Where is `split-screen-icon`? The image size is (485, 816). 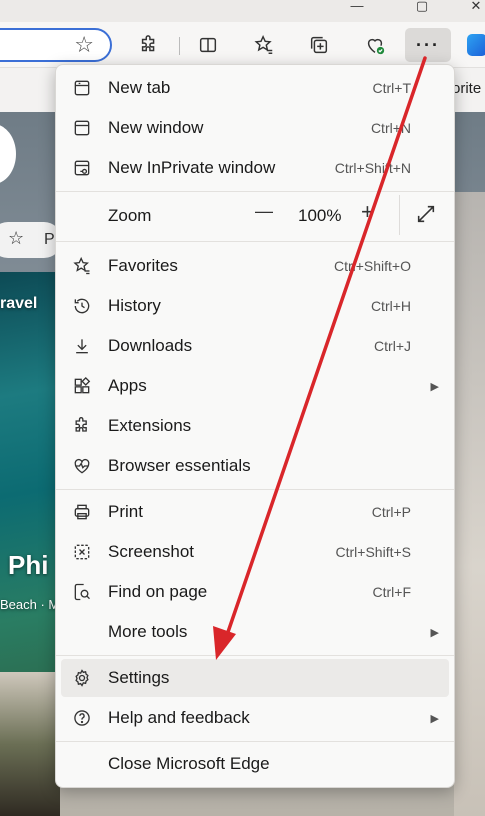
split-screen-icon is located at coordinates (208, 45).